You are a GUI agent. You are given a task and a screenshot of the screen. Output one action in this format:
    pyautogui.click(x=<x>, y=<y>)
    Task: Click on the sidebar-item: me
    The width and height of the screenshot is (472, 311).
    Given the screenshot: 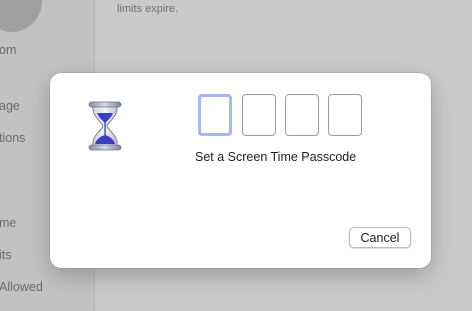 What is the action you would take?
    pyautogui.click(x=8, y=223)
    